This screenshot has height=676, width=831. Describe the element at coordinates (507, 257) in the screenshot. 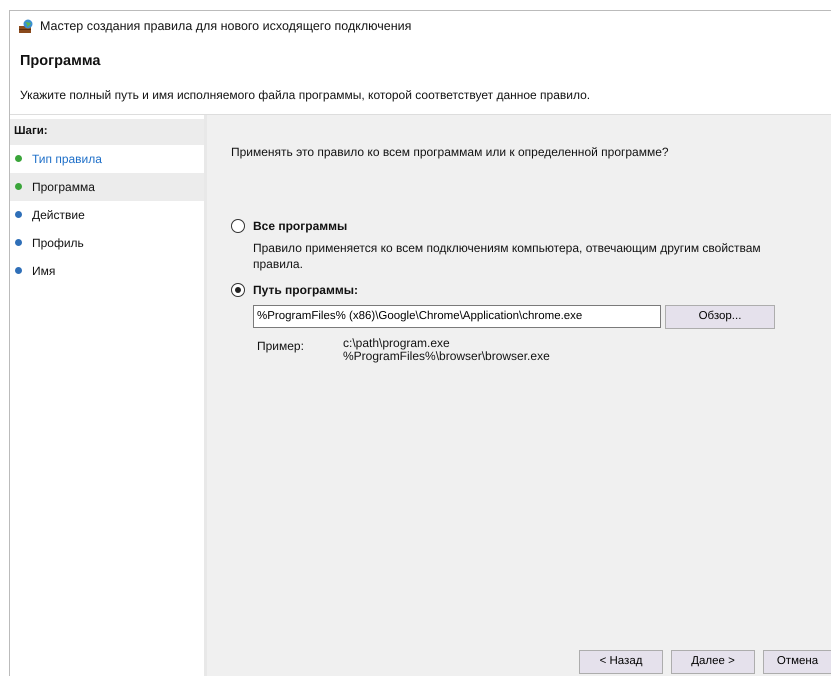

I see `option-description: Правило применяется ко всем подключениям компьютера, отвечающим другим свойствам правила.` at that location.